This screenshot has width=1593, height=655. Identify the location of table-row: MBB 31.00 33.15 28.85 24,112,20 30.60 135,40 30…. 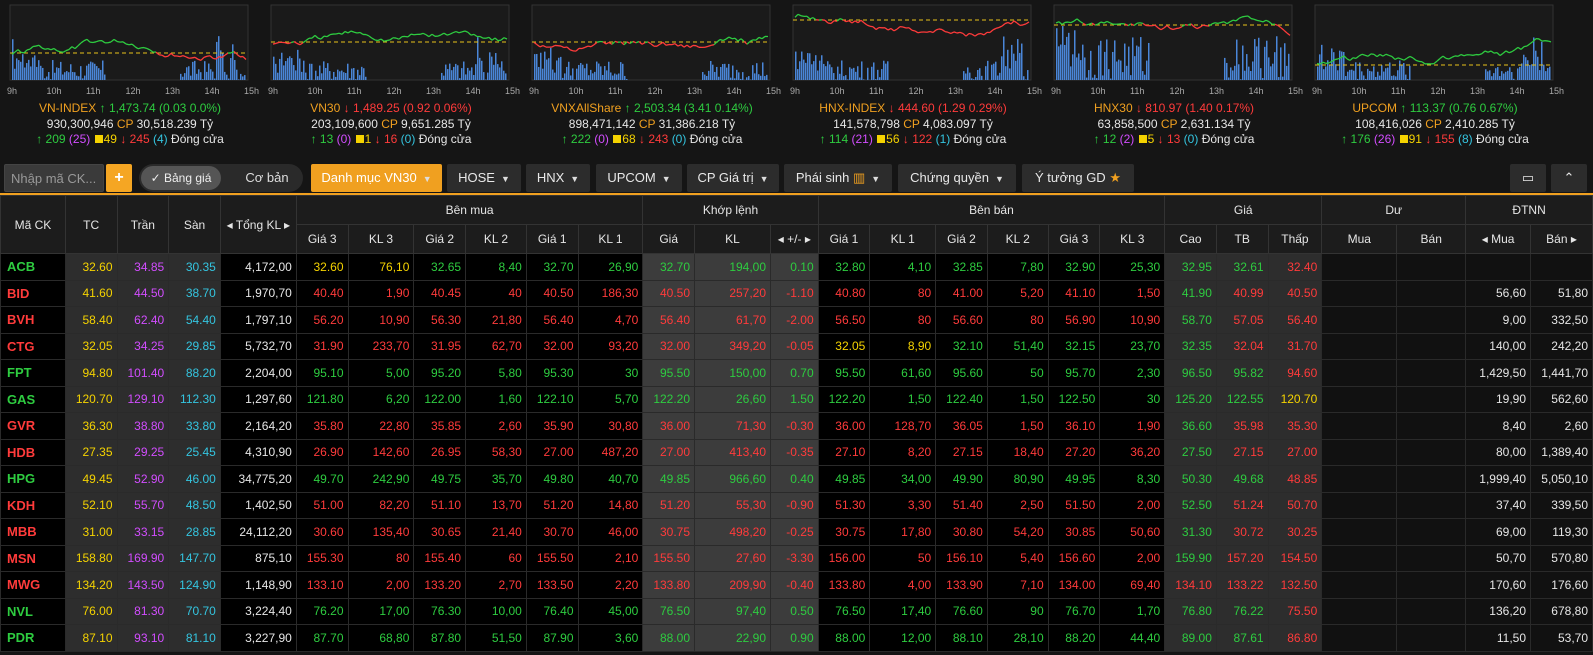
(796, 532).